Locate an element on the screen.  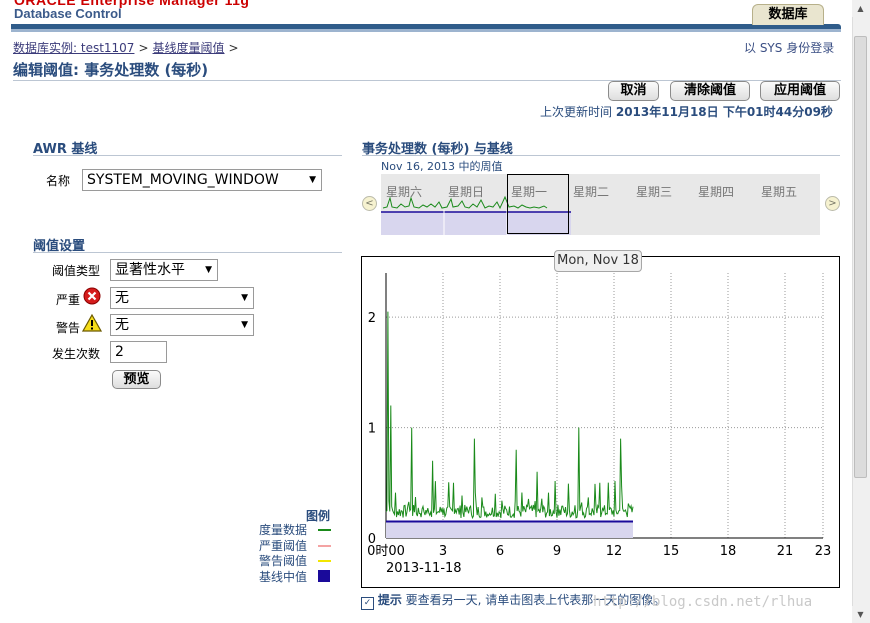
breadcrumb: 数据库实例: test1107 > 基线度量阈值 > is located at coordinates (128, 47).